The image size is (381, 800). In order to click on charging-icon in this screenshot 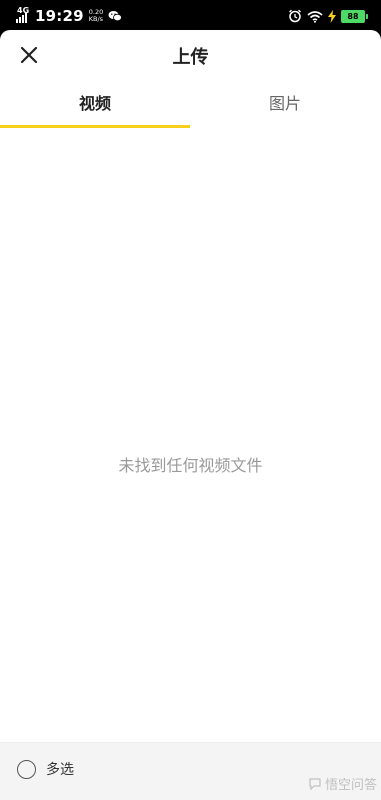, I will do `click(332, 16)`.